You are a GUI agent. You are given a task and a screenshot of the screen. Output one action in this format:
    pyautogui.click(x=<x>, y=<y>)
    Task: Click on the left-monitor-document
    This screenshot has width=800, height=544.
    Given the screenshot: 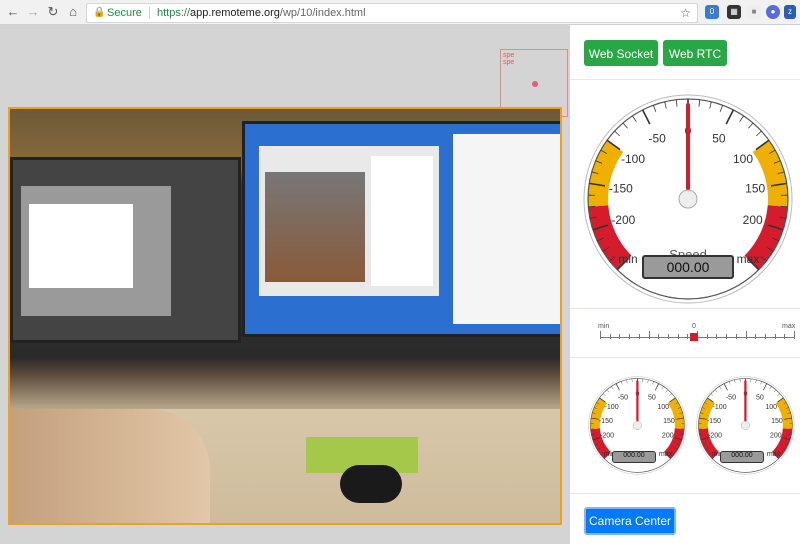 What is the action you would take?
    pyautogui.click(x=81, y=246)
    